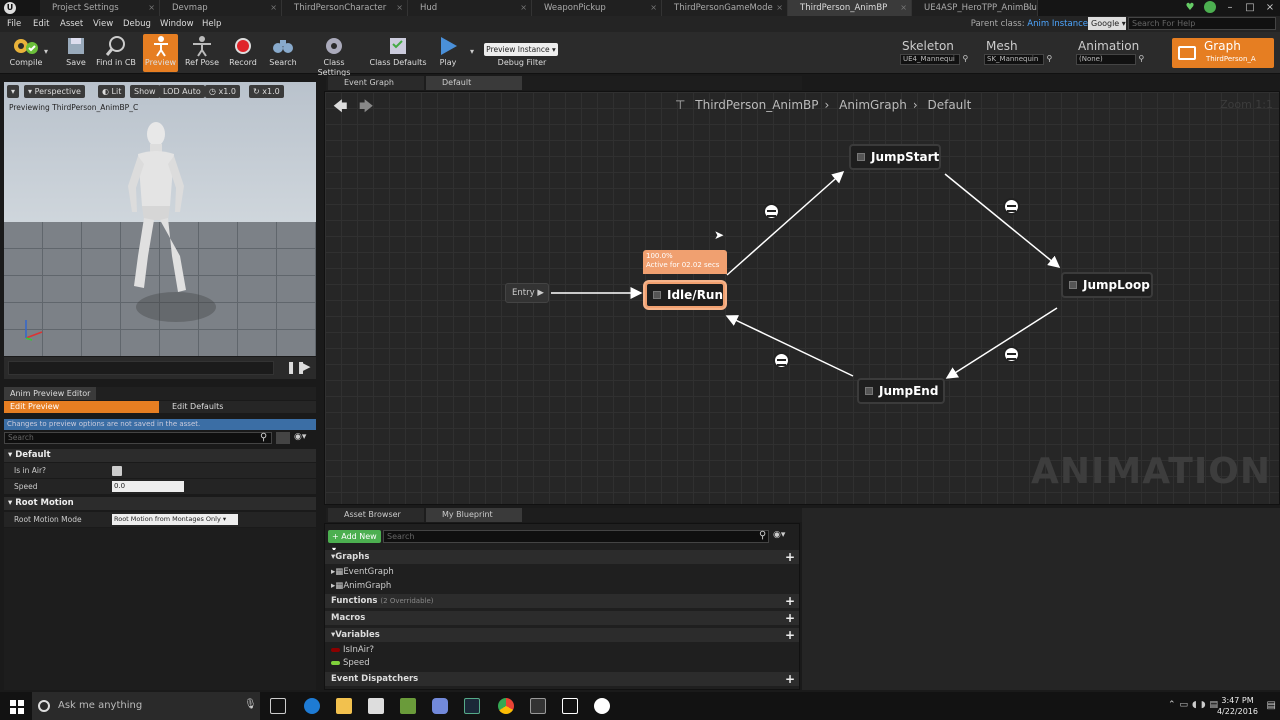 Image resolution: width=1280 pixels, height=720 pixels. Describe the element at coordinates (1250, 8) in the screenshot. I see `maximize-icon: □` at that location.